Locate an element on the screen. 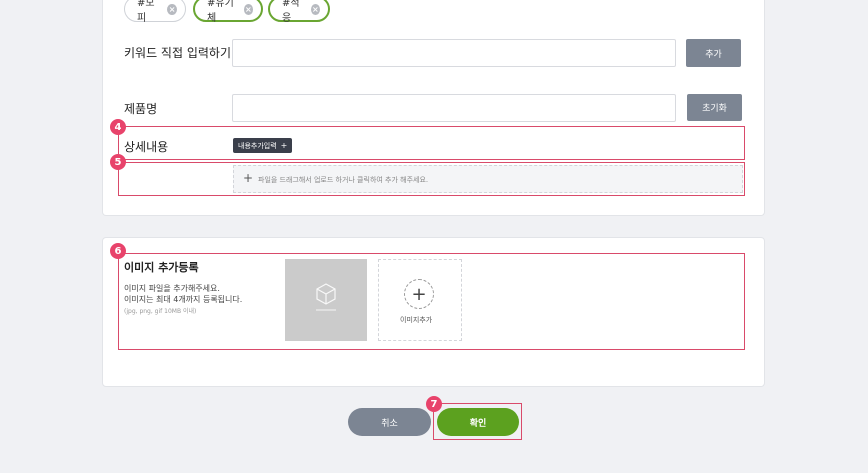 This screenshot has height=473, width=868. chip-label: 내용추가입력 is located at coordinates (257, 145).